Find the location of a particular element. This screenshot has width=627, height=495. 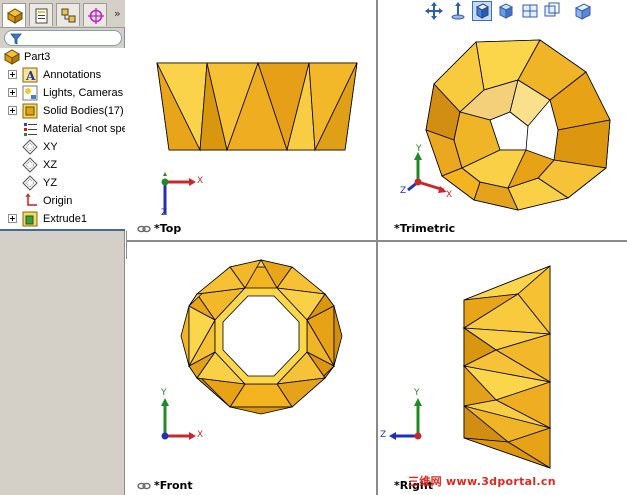

feature-manager-tab is located at coordinates (14, 15).